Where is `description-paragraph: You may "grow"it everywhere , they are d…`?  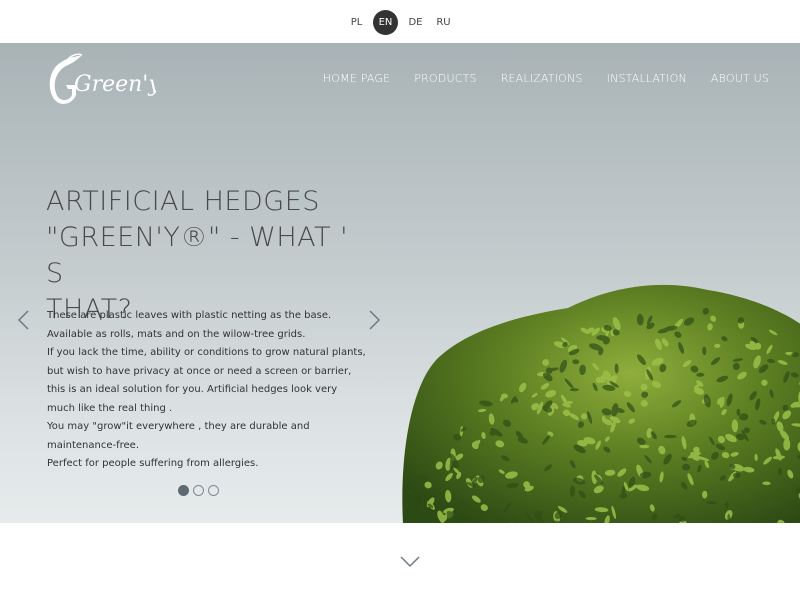 description-paragraph: You may "grow"it everywhere , they are d… is located at coordinates (178, 436).